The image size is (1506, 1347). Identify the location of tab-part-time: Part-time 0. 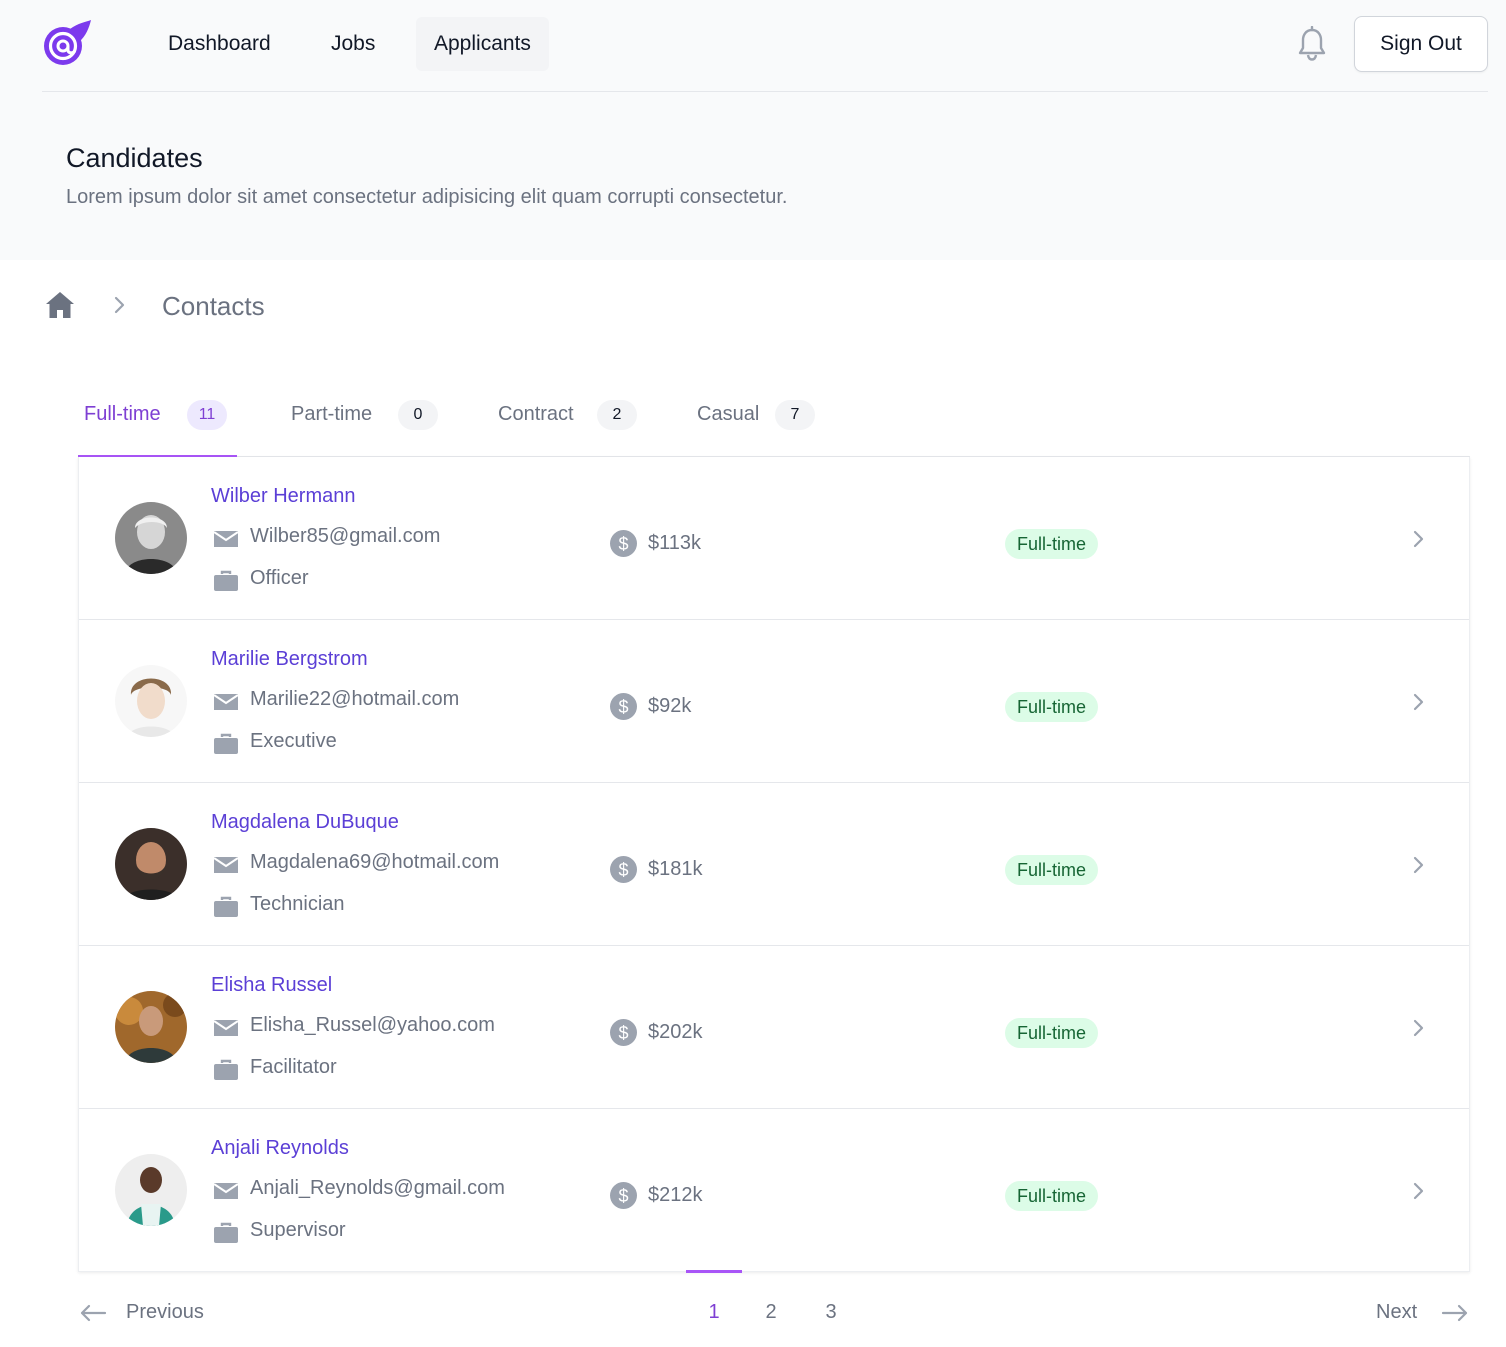
(362, 420).